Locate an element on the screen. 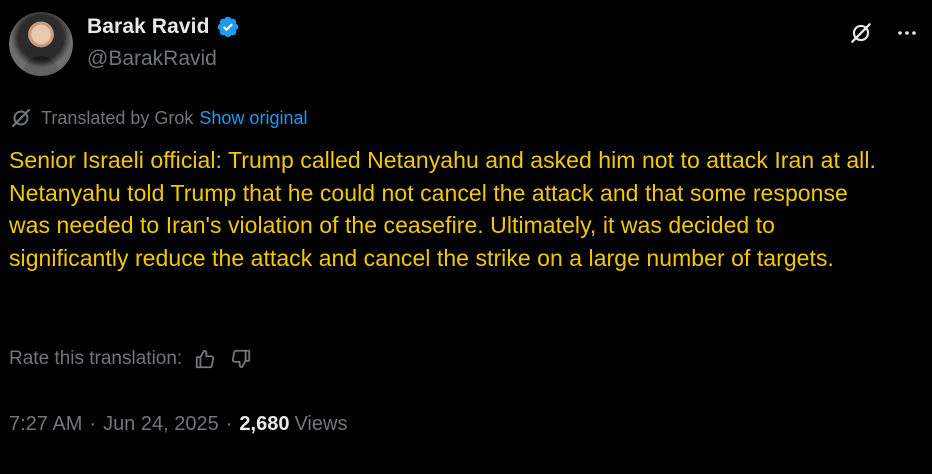  tweet-header: Barak Ravid @BarakRavid is located at coordinates (465, 45).